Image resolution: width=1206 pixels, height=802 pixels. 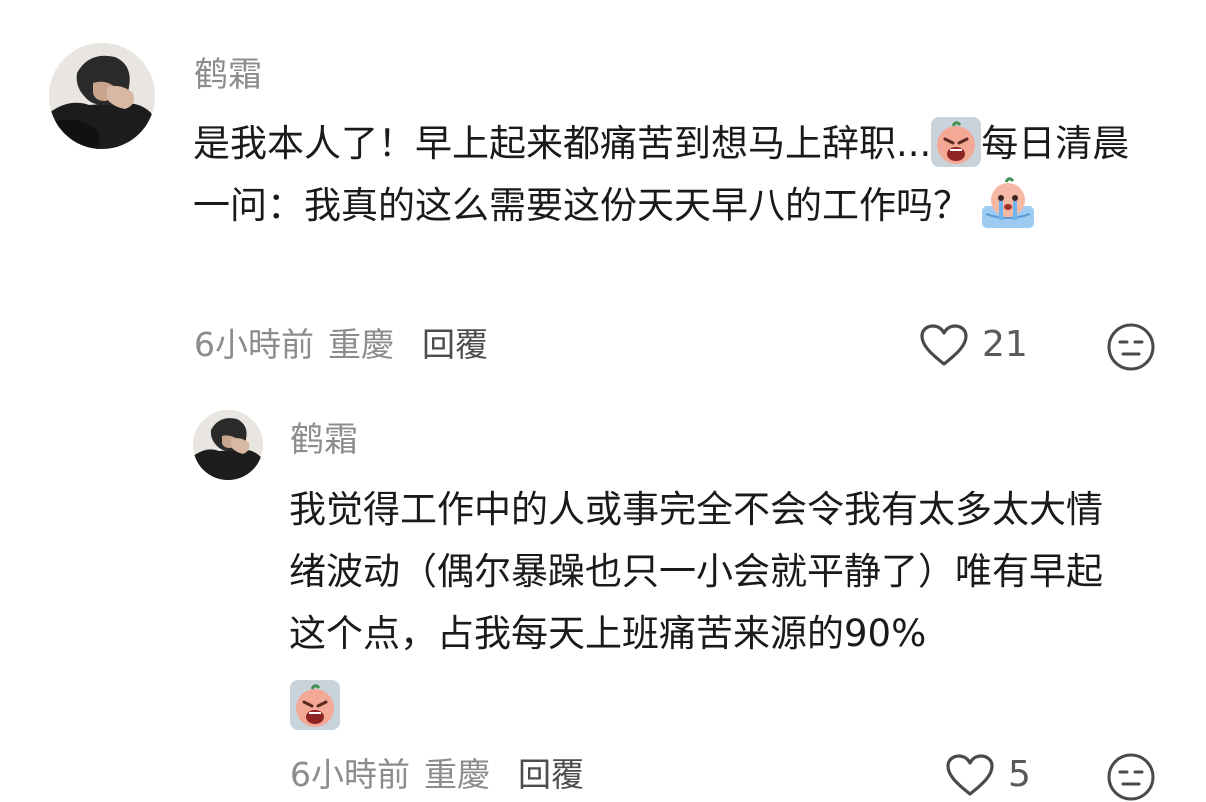 I want to click on comment-time: 6小時前, so click(x=254, y=344).